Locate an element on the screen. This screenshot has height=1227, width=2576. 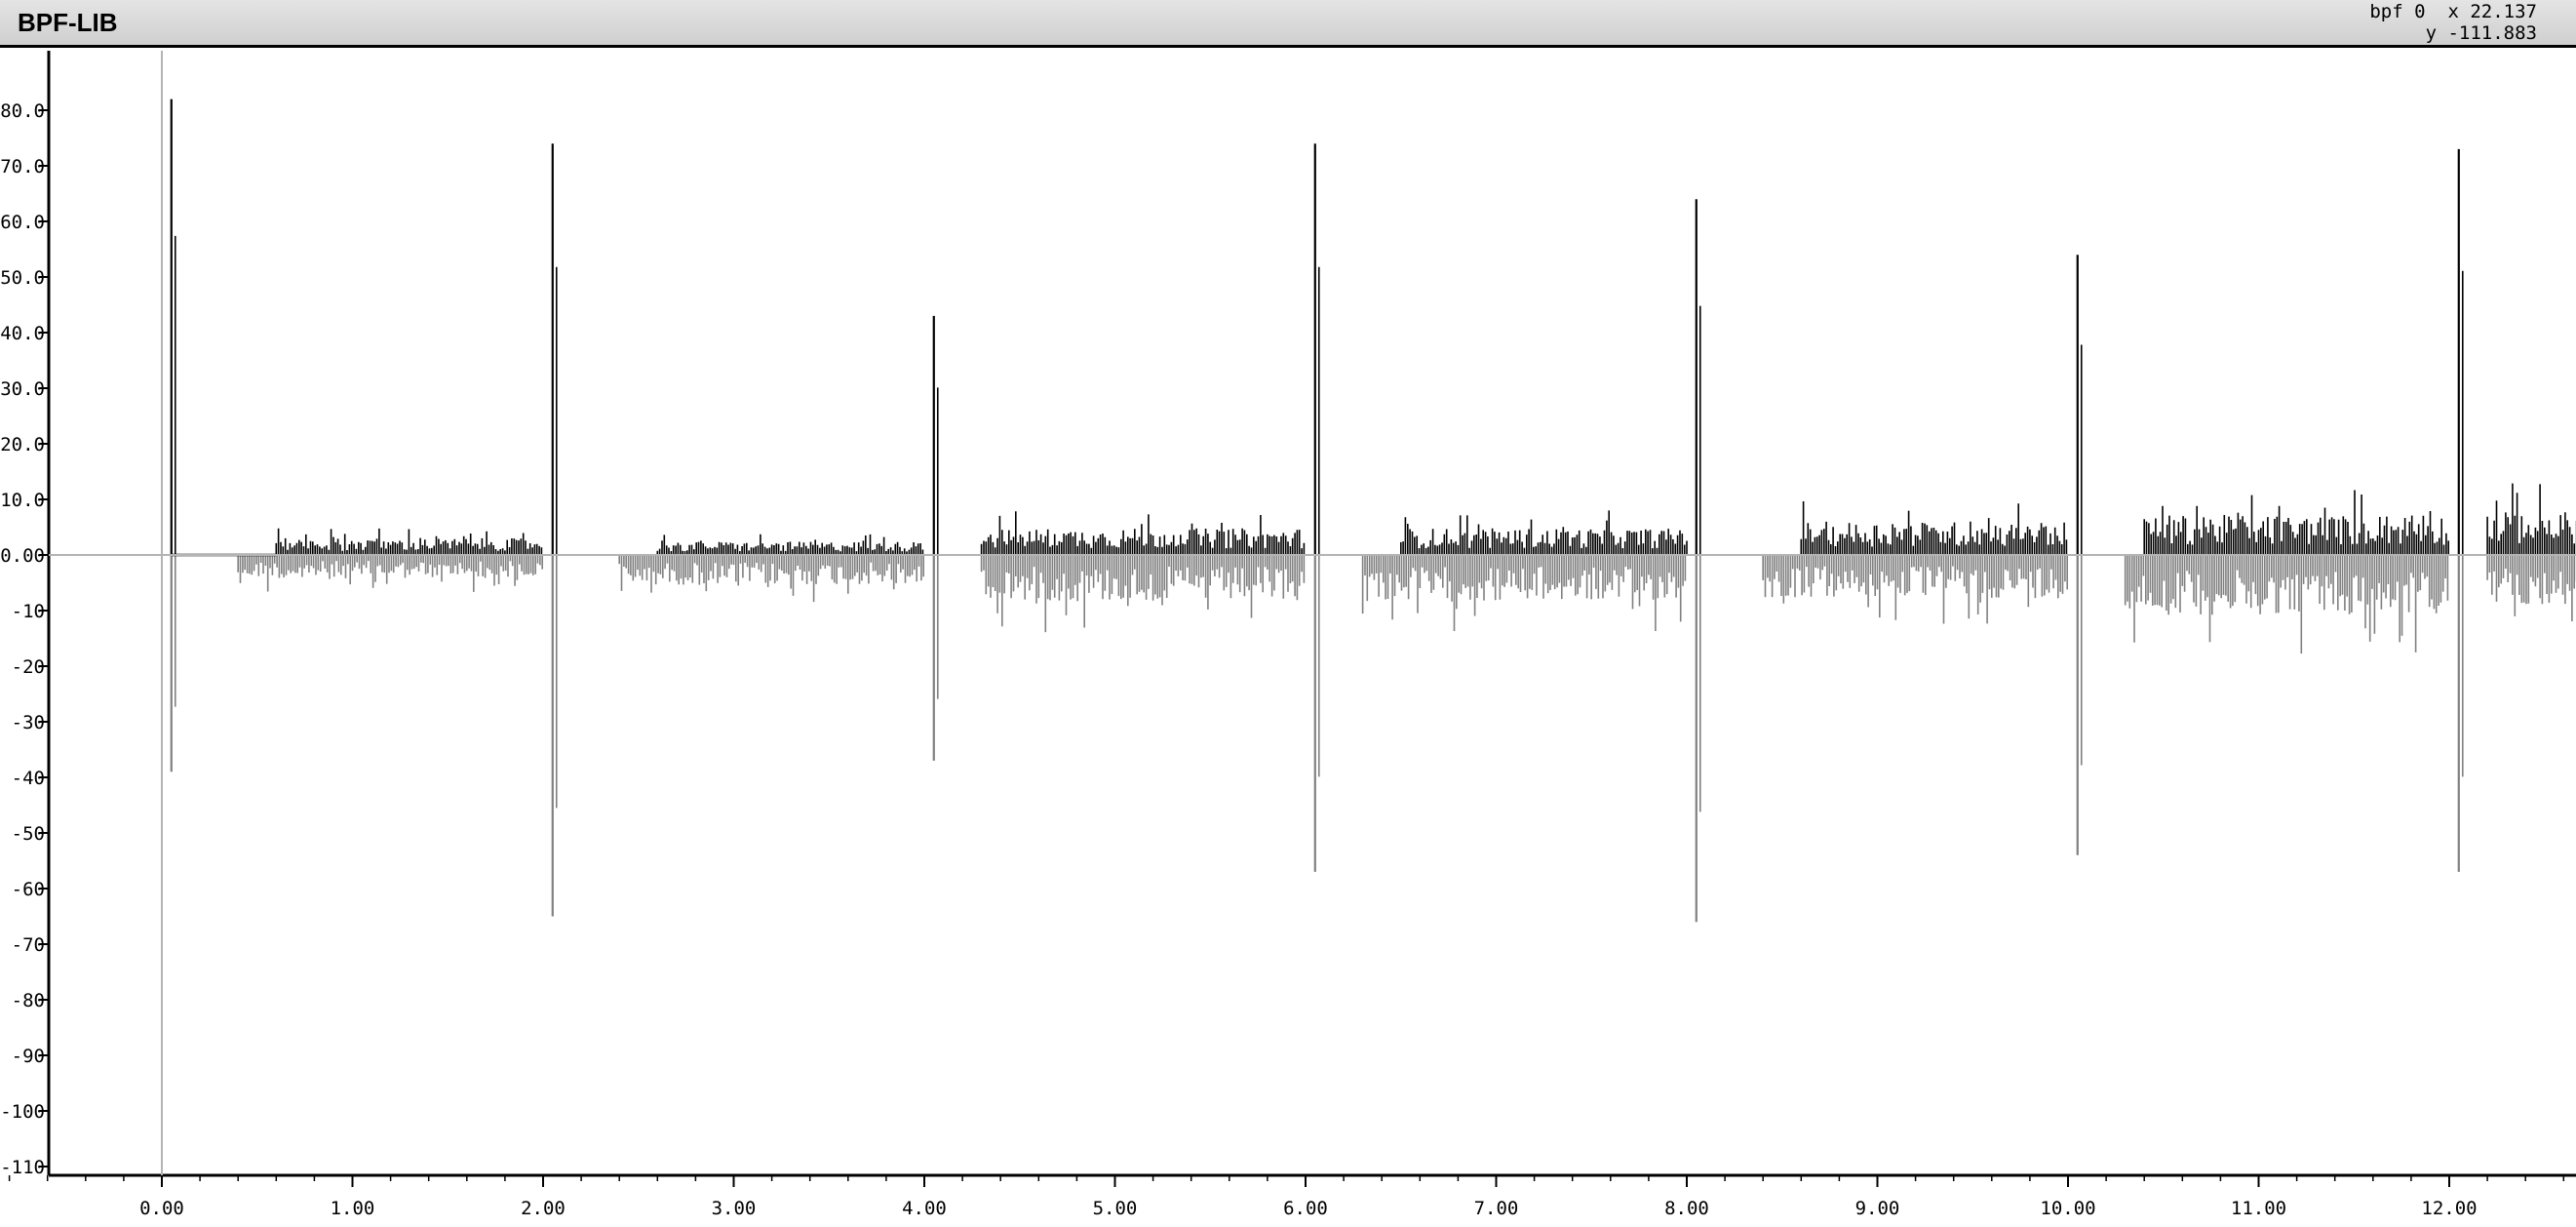
x-tick-label: 11.00 is located at coordinates (2258, 1208).